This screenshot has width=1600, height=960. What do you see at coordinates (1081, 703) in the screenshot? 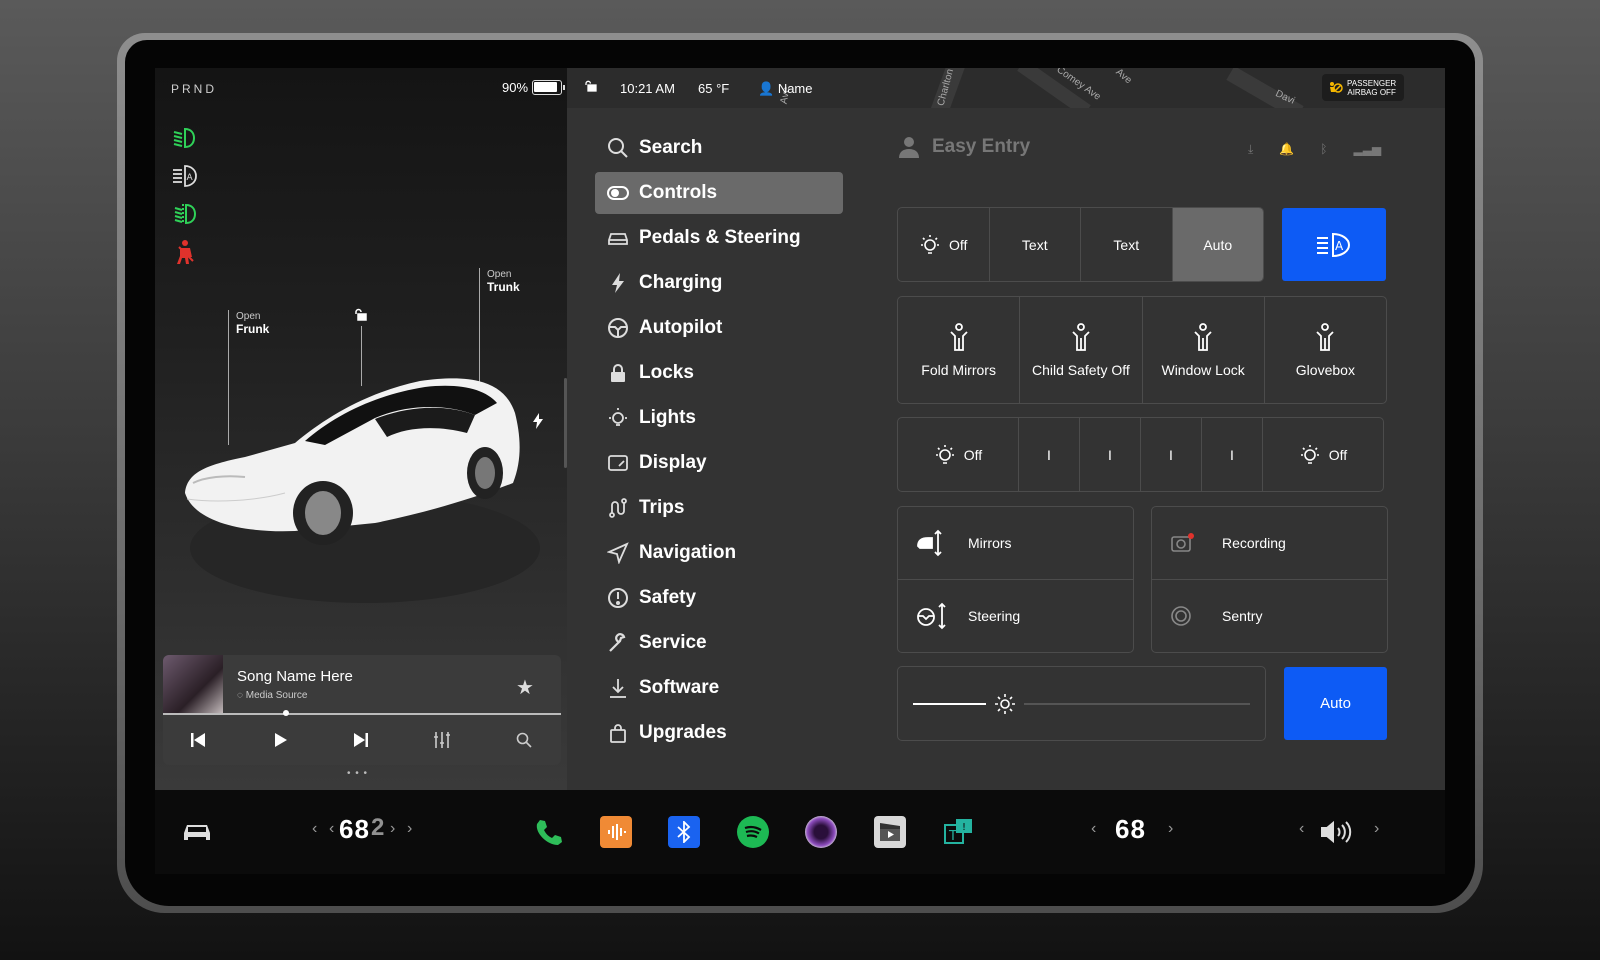
I see `brightness-slider` at bounding box center [1081, 703].